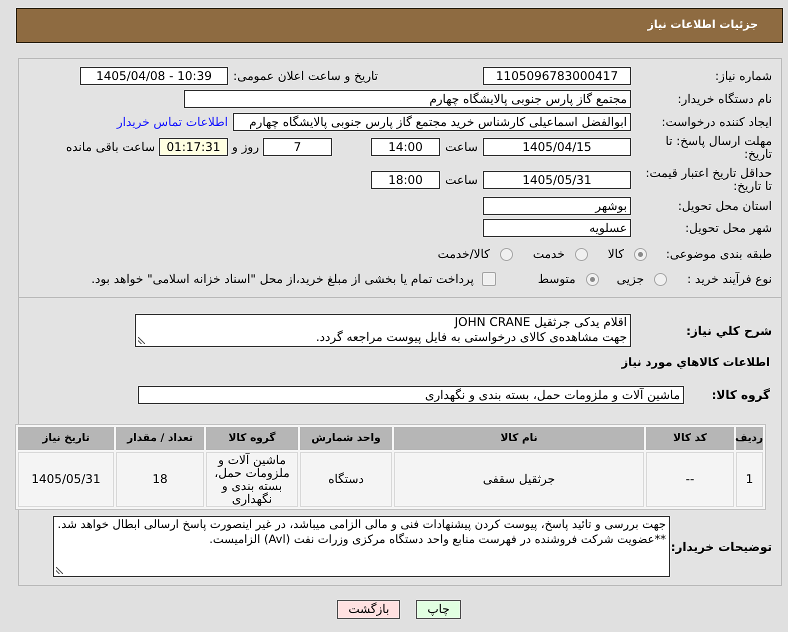 The image size is (788, 632). I want to click on text-field: 1105096783000417, so click(557, 76).